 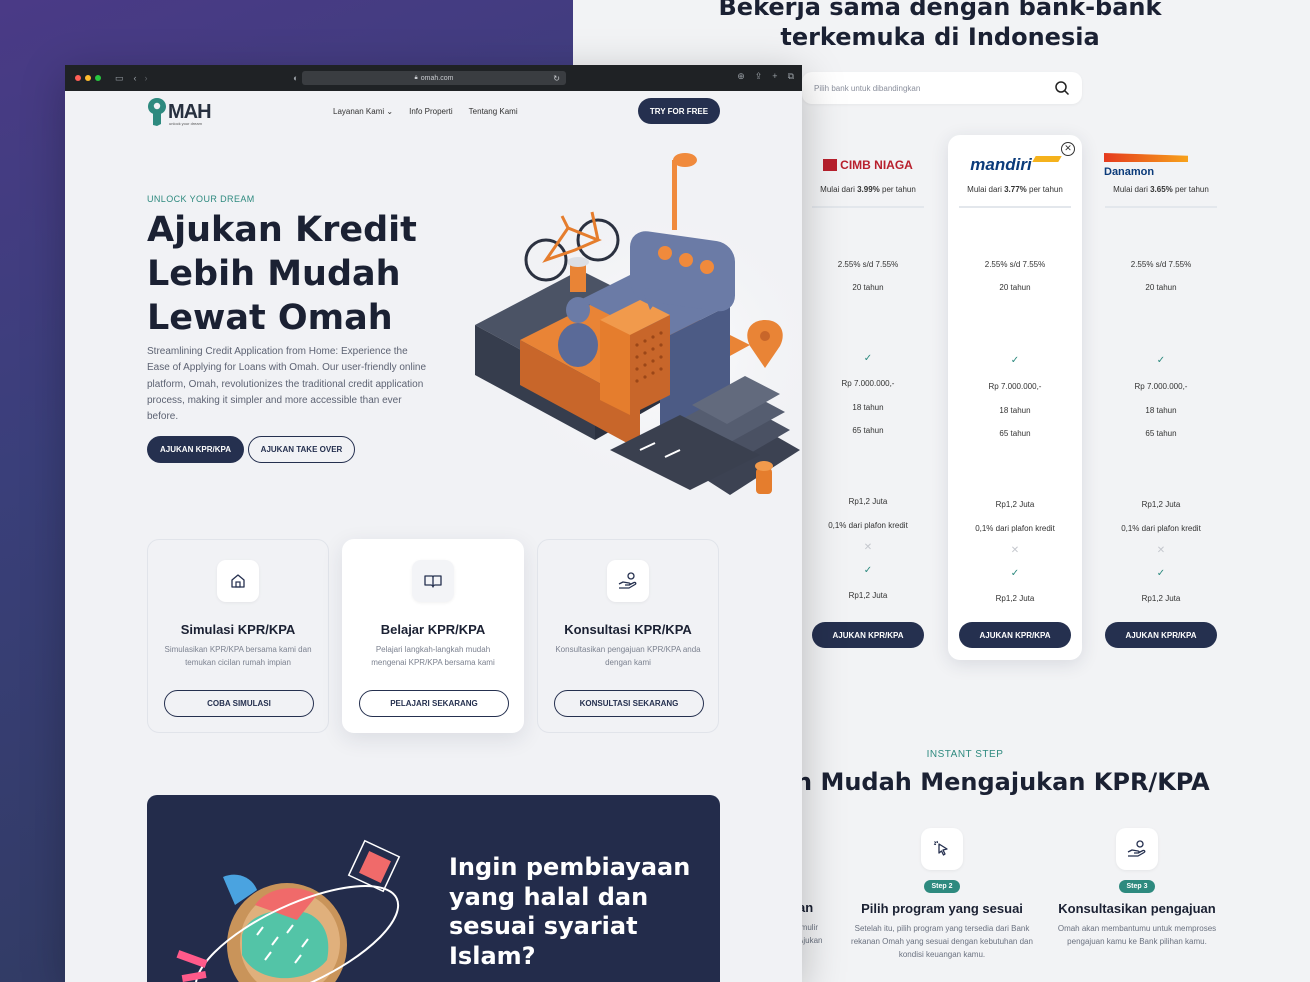 I want to click on bank-search-placeholder: Pilih bank untuk dibandingkan, so click(x=867, y=88).